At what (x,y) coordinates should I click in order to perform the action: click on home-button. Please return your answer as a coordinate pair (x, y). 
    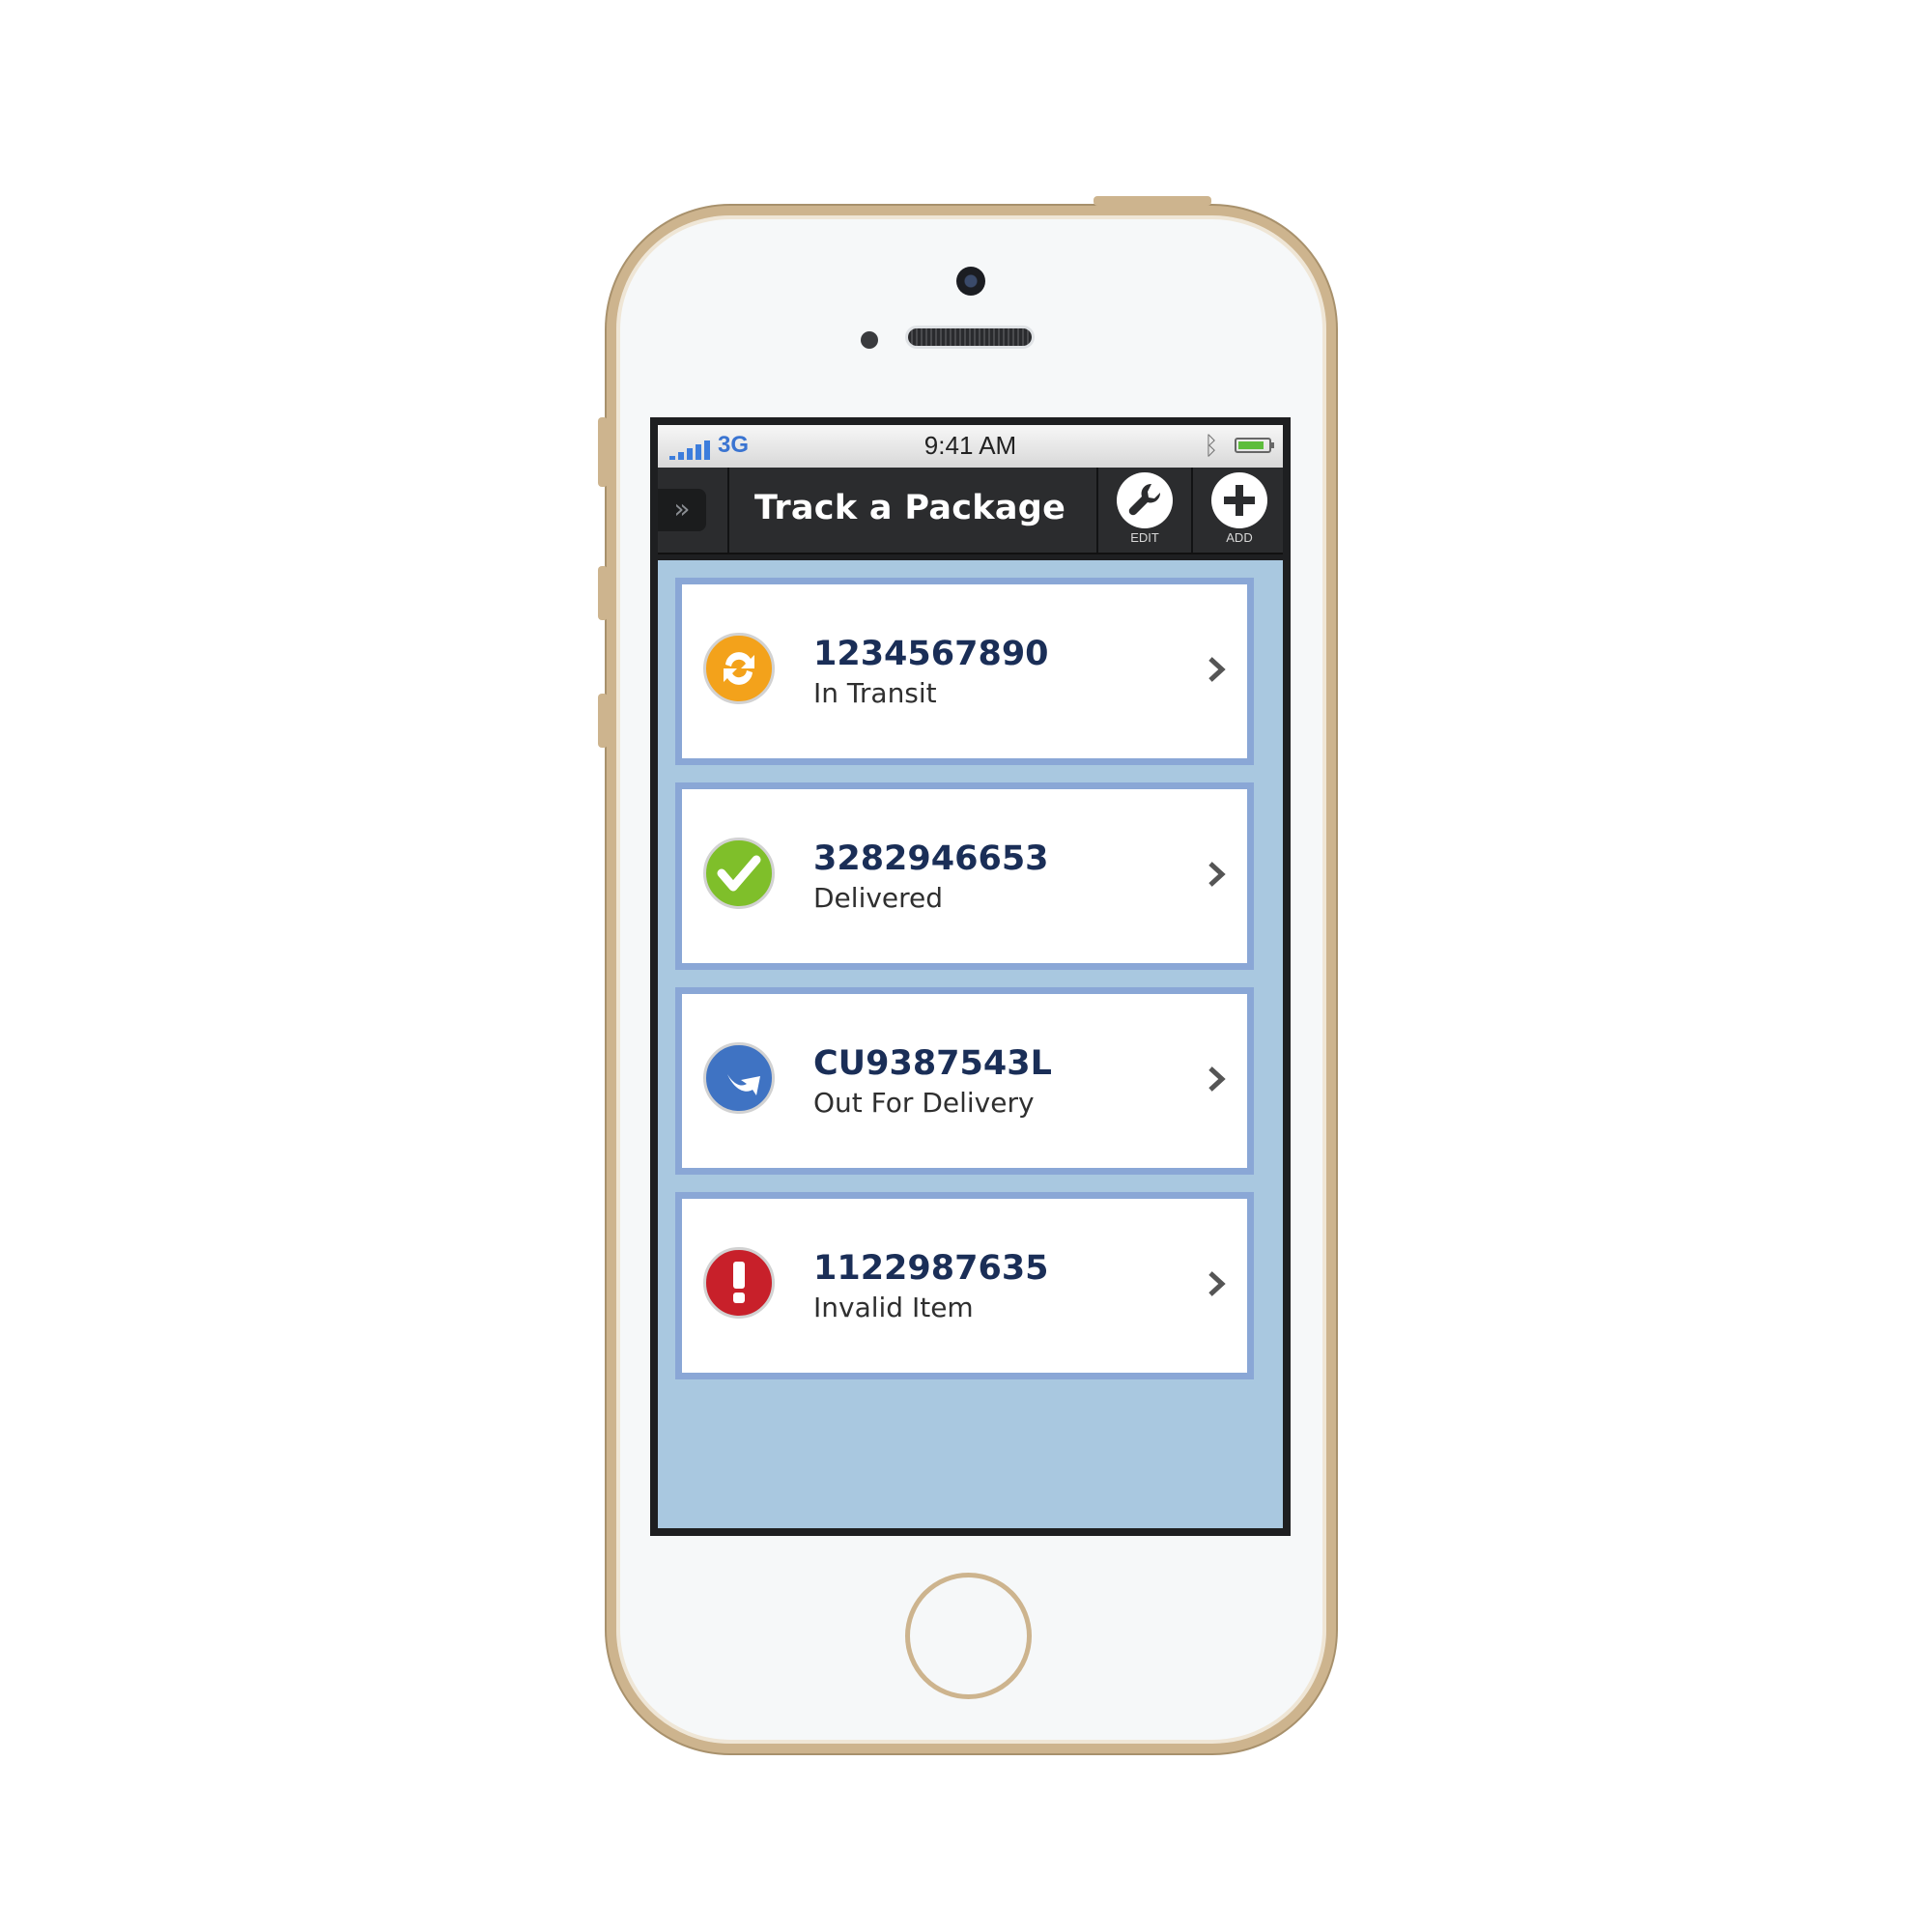
    Looking at the image, I should click on (968, 1636).